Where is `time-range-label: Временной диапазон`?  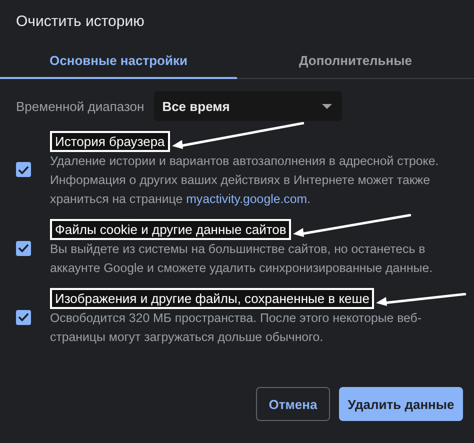
time-range-label: Временной диапазон is located at coordinates (80, 106).